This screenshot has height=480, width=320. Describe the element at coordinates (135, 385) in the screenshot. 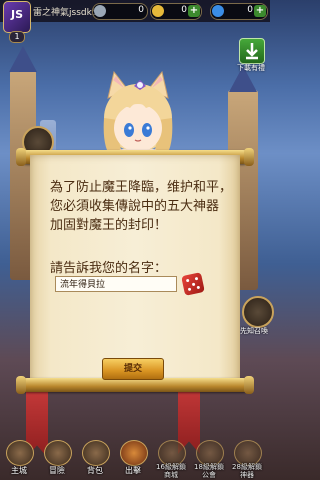

I see `scroll-bottom-rod` at that location.